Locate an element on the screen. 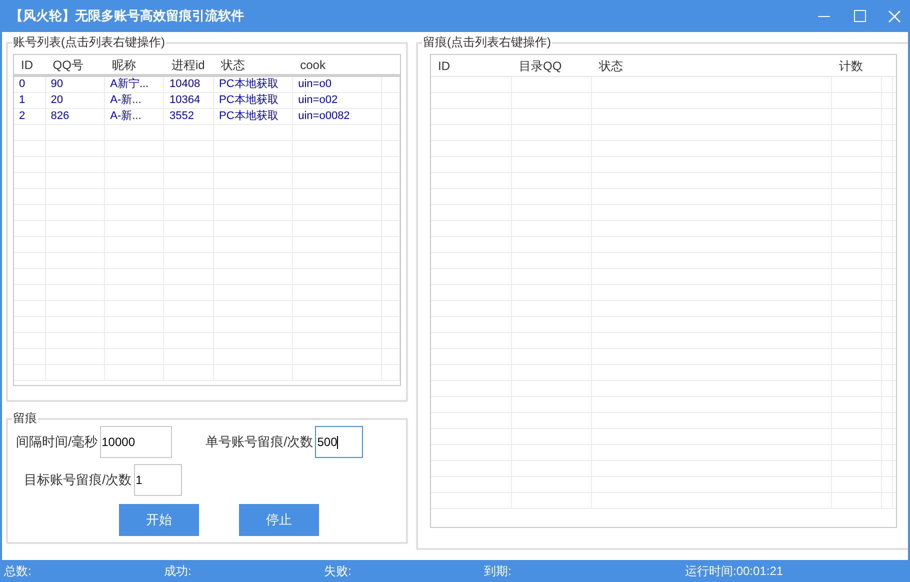 The width and height of the screenshot is (910, 582). table-cell: 3552 is located at coordinates (181, 116).